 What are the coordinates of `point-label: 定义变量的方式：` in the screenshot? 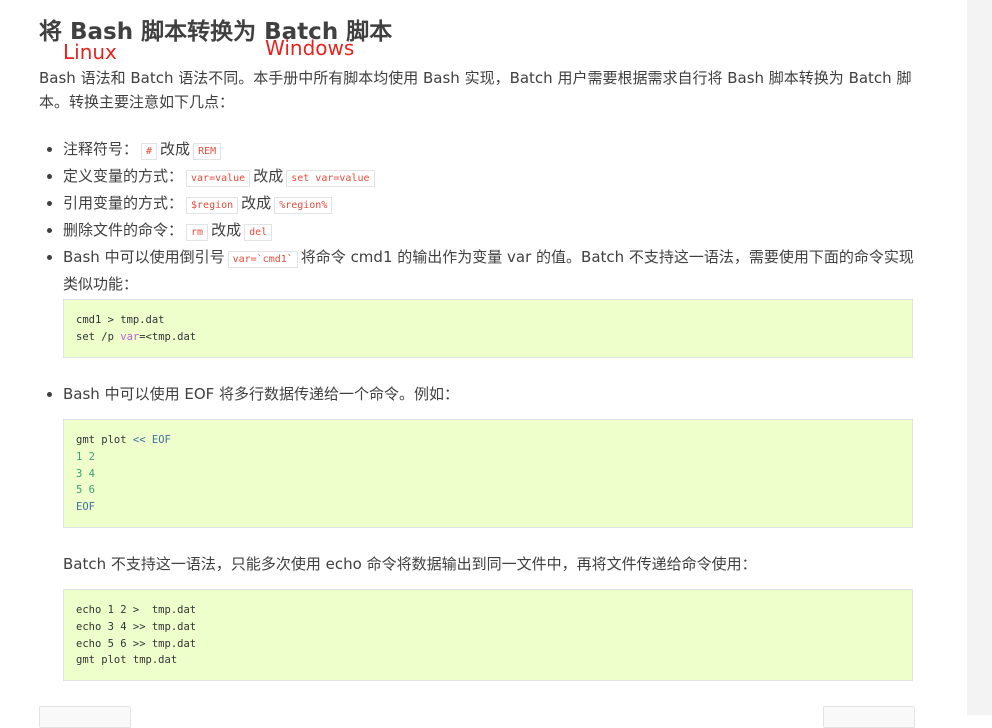 It's located at (123, 176).